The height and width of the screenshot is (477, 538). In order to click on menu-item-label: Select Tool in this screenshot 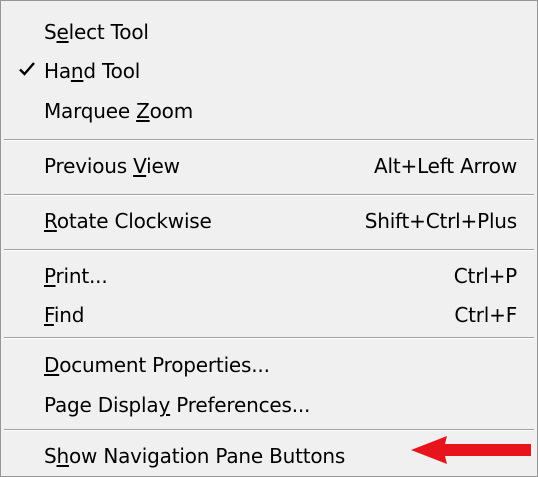, I will do `click(96, 32)`.